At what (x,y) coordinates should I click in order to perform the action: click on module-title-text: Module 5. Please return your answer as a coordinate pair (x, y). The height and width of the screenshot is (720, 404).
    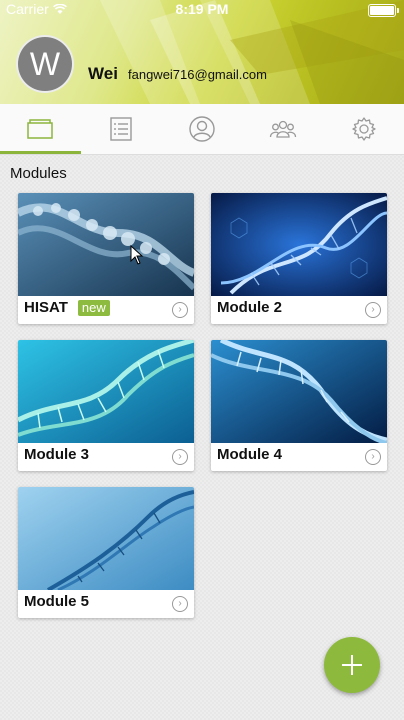
    Looking at the image, I should click on (57, 601).